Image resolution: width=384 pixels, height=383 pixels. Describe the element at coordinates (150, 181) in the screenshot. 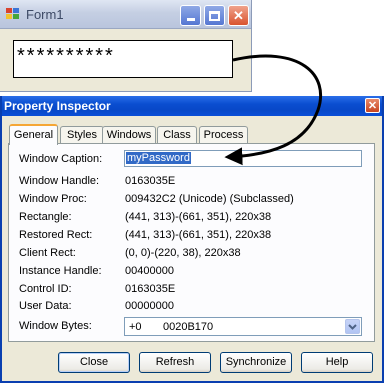

I see `window-handle-value: 0163035E` at that location.